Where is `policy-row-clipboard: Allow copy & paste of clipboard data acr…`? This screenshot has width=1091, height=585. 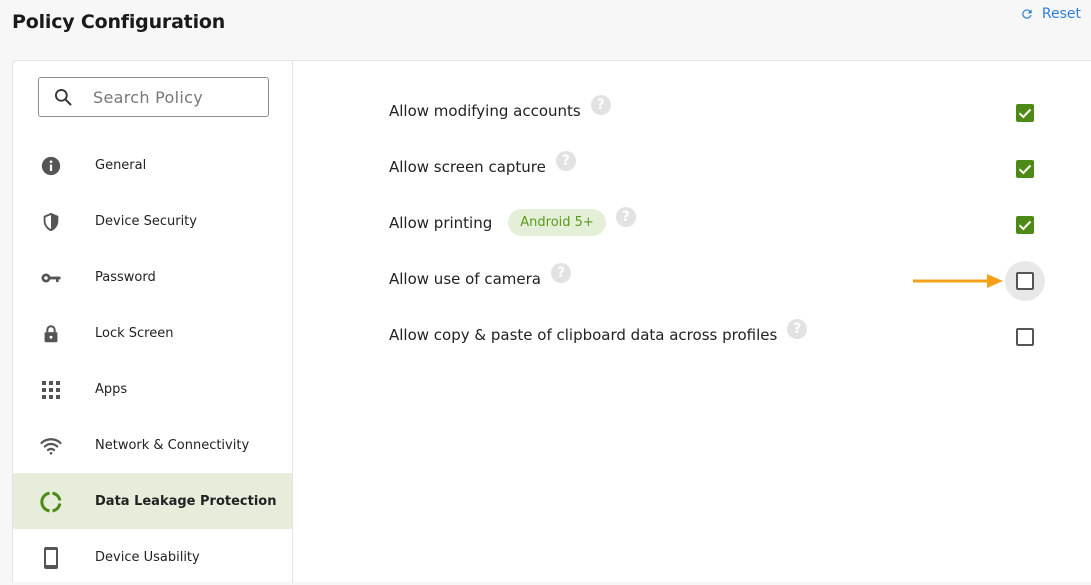 policy-row-clipboard: Allow copy & paste of clipboard data acr… is located at coordinates (692, 315).